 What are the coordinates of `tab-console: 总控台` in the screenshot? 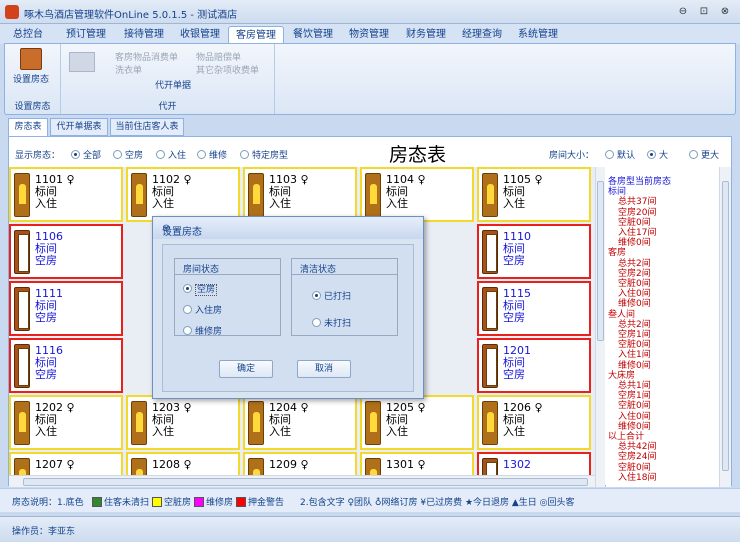 It's located at (28, 35).